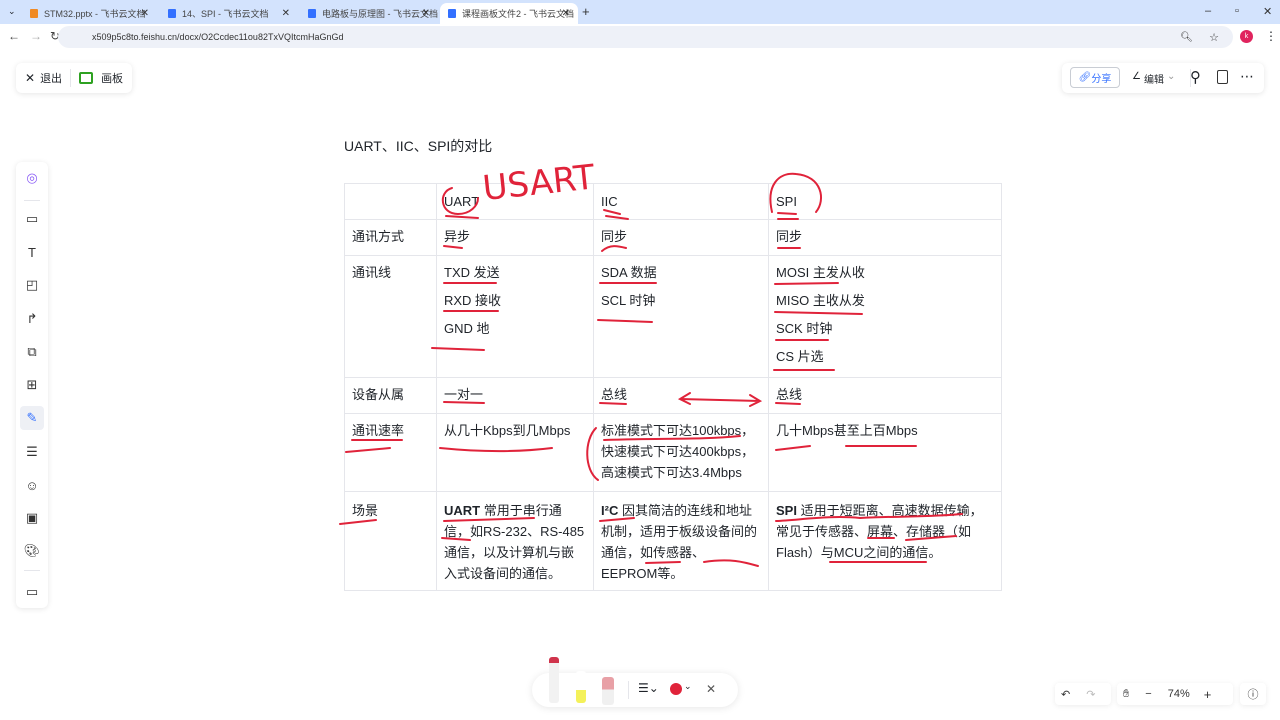 The image size is (1280, 720). What do you see at coordinates (515, 201) in the screenshot?
I see `header-cell-uart: UART` at bounding box center [515, 201].